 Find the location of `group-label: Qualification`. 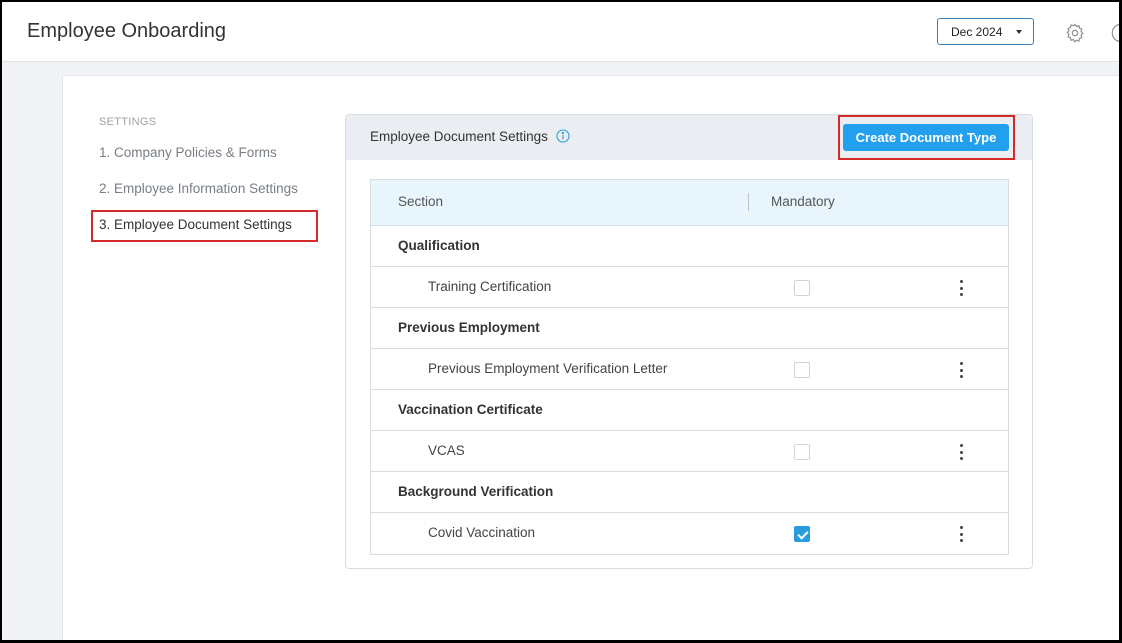

group-label: Qualification is located at coordinates (439, 245).